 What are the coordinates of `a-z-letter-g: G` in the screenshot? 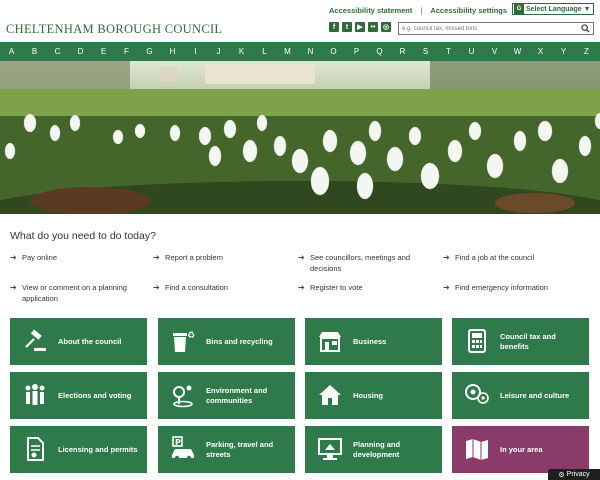 It's located at (149, 51).